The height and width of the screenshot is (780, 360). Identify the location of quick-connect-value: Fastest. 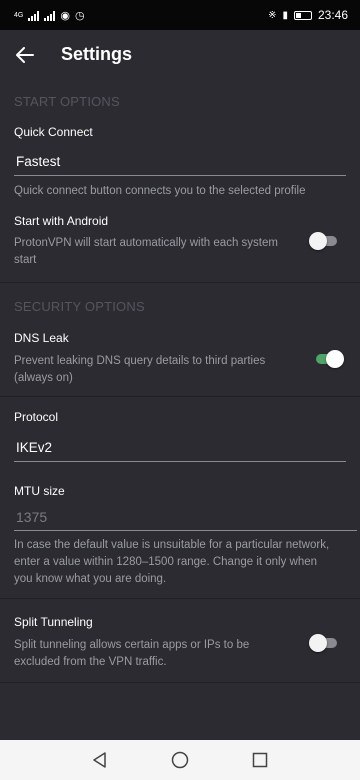
(38, 161).